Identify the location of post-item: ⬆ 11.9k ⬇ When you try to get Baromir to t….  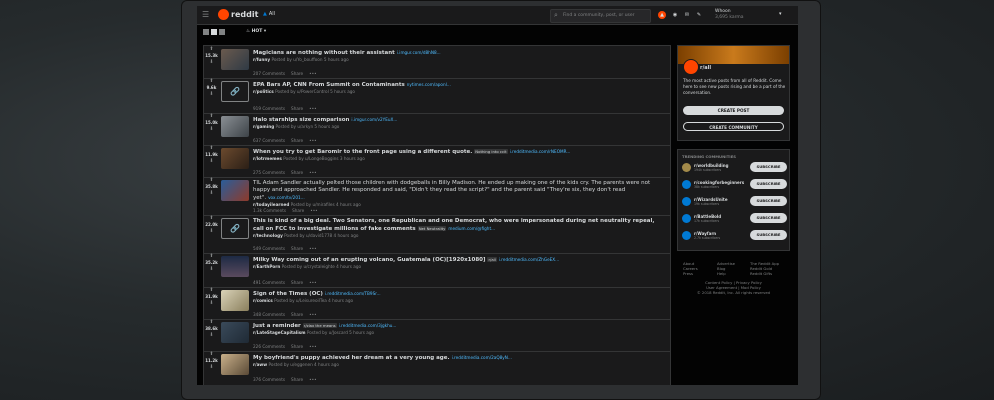
(437, 161).